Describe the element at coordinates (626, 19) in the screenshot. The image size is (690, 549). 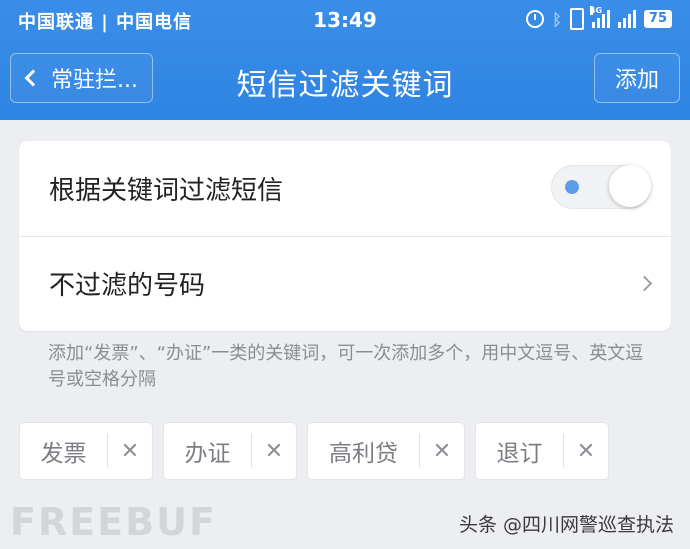
I see `signal-icon` at that location.